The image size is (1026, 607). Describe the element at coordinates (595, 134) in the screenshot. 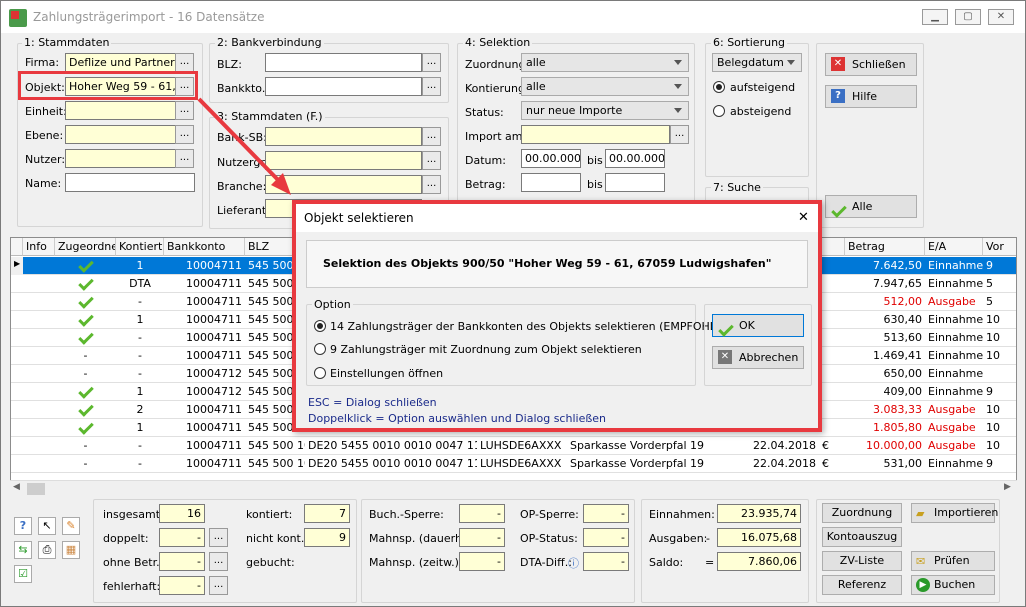

I see `import-am-field` at that location.